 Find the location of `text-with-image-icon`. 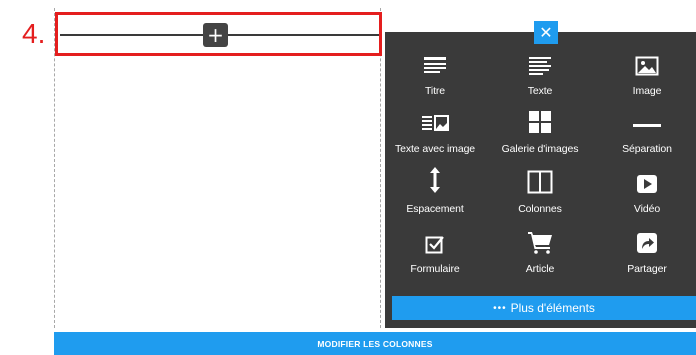

text-with-image-icon is located at coordinates (435, 123).